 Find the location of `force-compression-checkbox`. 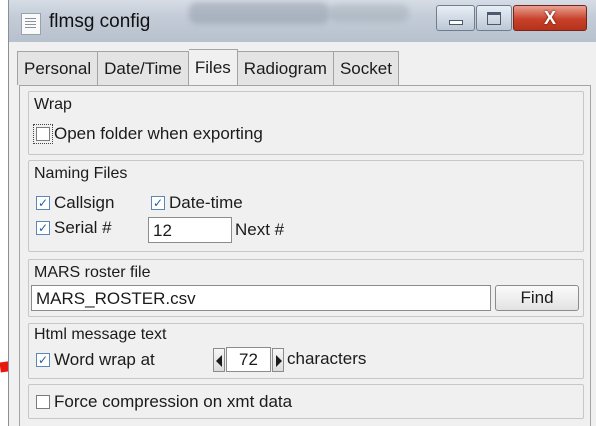

force-compression-checkbox is located at coordinates (43, 402).